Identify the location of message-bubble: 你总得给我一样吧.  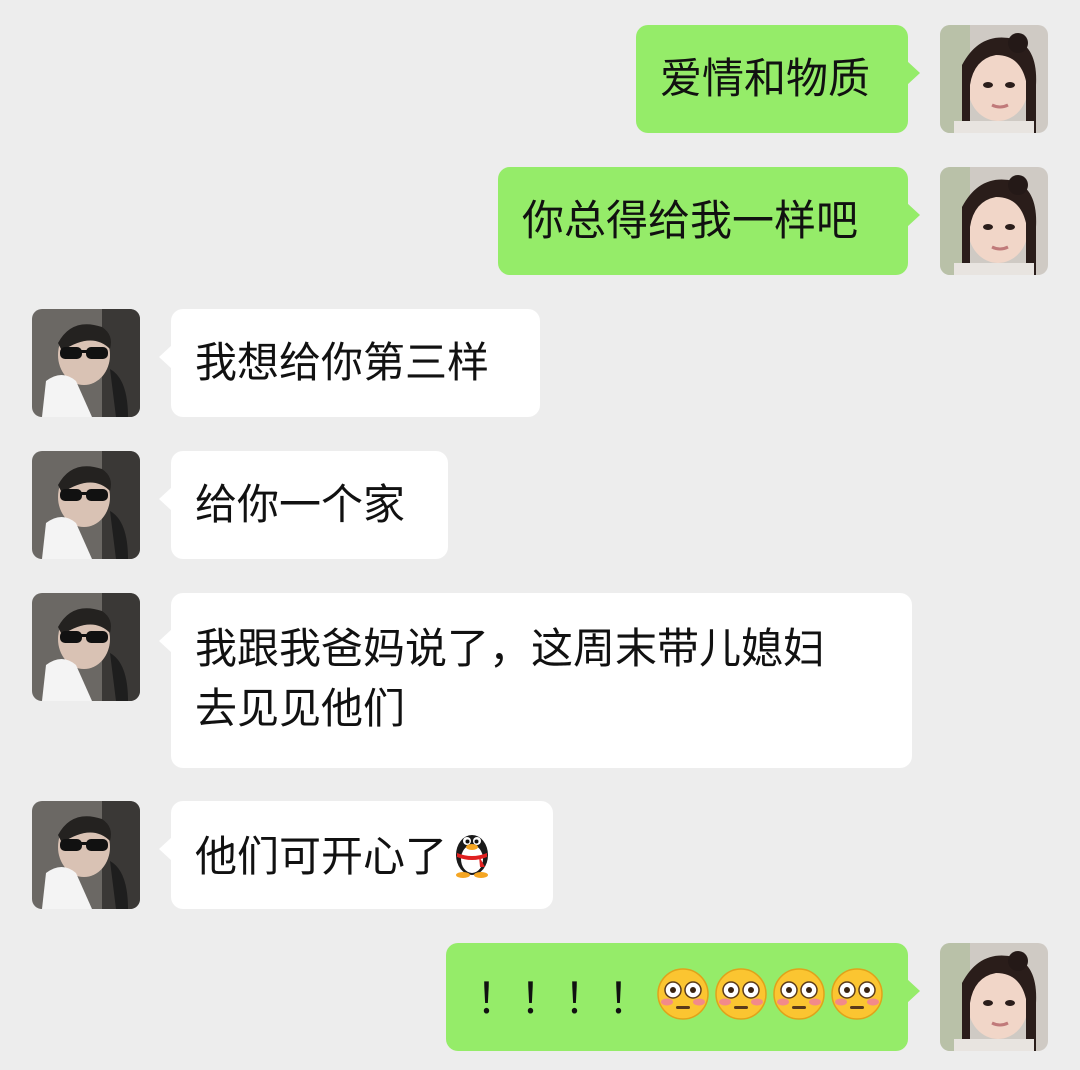
(709, 221).